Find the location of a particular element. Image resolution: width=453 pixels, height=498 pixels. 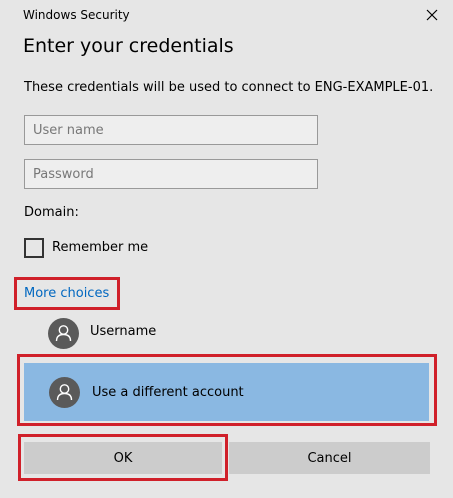

cancel-button: Cancel is located at coordinates (329, 458).